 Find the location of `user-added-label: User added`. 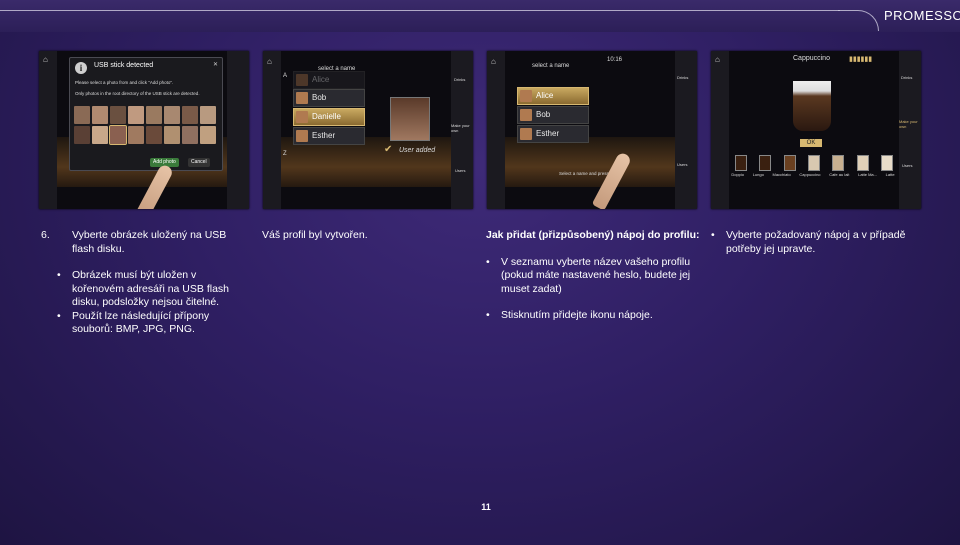

user-added-label: User added is located at coordinates (417, 150).